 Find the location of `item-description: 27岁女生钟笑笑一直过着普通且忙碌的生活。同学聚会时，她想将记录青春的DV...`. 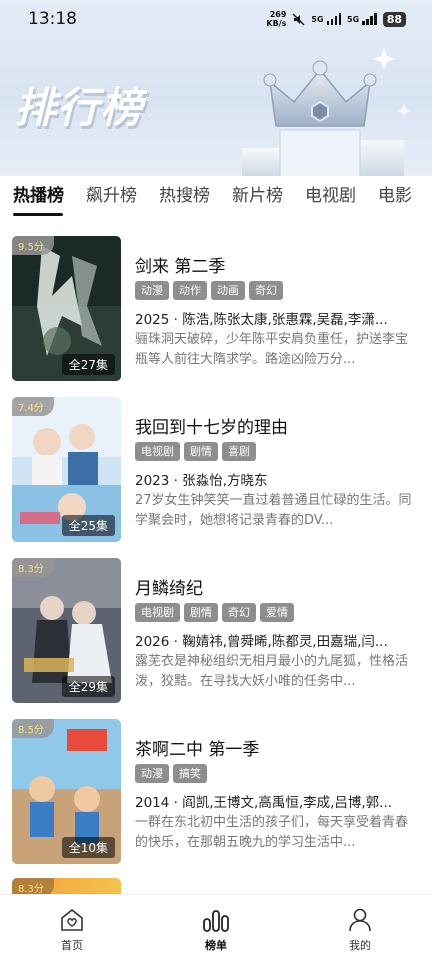

item-description: 27岁女生钟笑笑一直过着普通且忙碌的生活。同学聚会时，她想将记录青春的DV... is located at coordinates (273, 510).